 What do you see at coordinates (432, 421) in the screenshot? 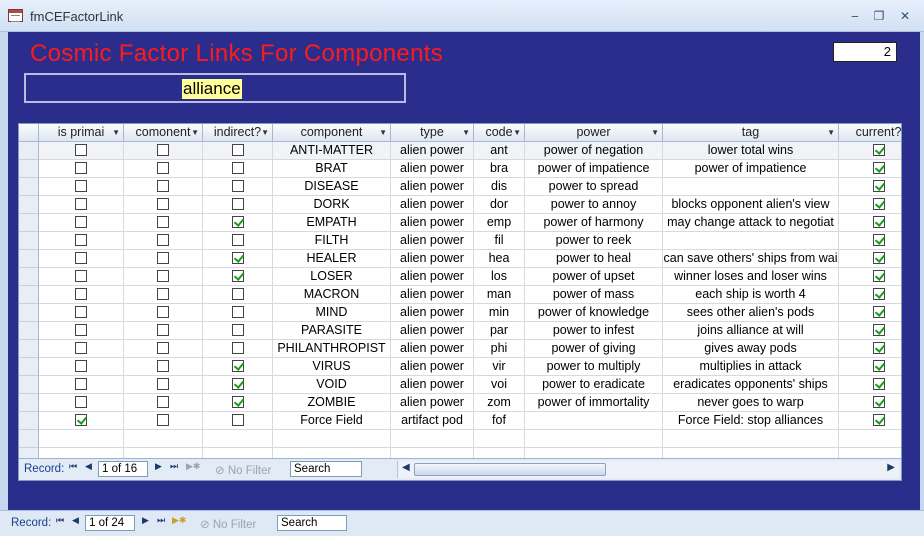
I see `cell-type: artifact pod` at bounding box center [432, 421].